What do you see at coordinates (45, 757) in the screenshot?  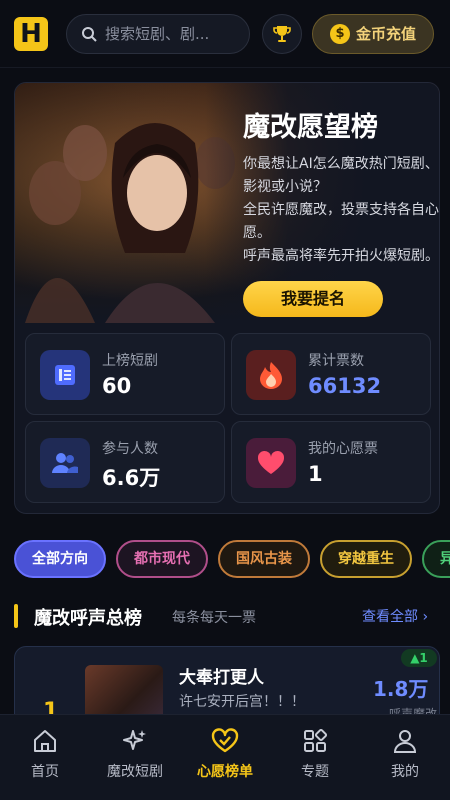 I see `nav-item-home: 首页` at bounding box center [45, 757].